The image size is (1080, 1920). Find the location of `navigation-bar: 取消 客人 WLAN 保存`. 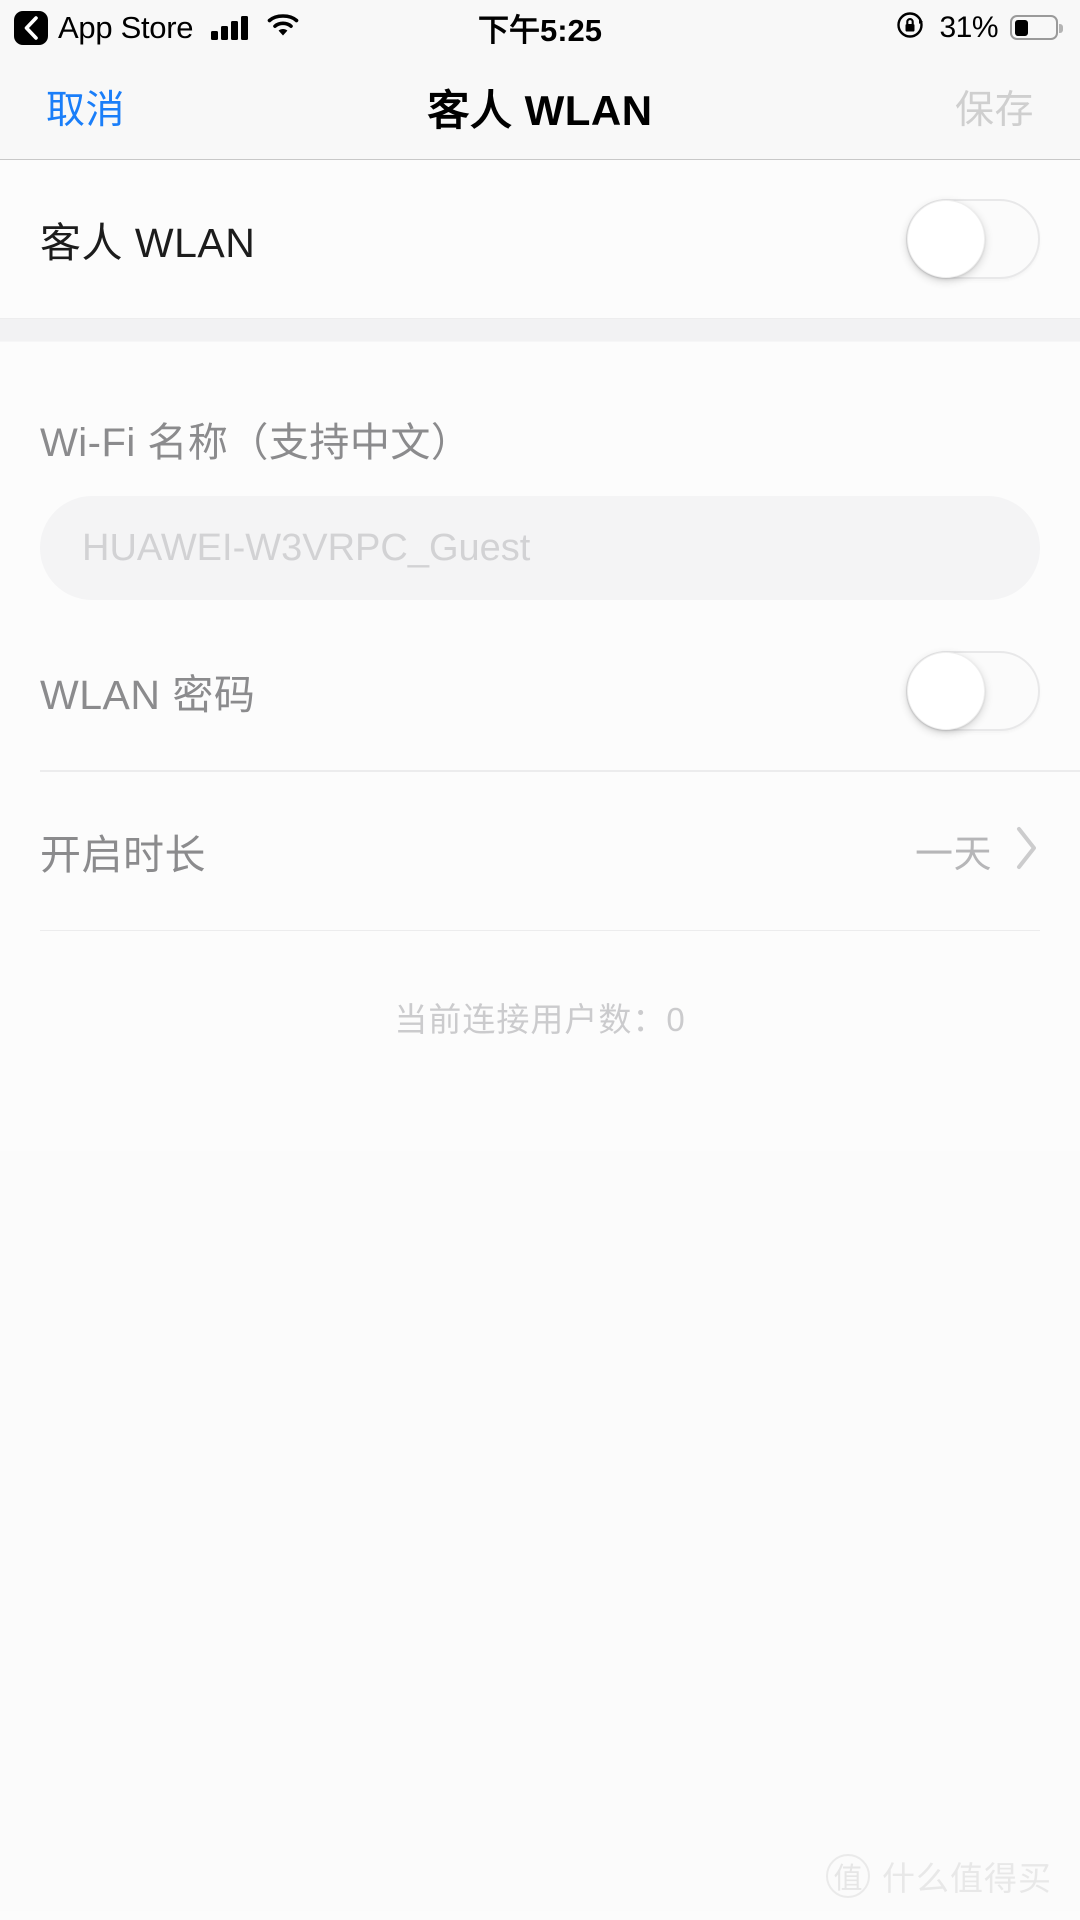

navigation-bar: 取消 客人 WLAN 保存 is located at coordinates (540, 107).